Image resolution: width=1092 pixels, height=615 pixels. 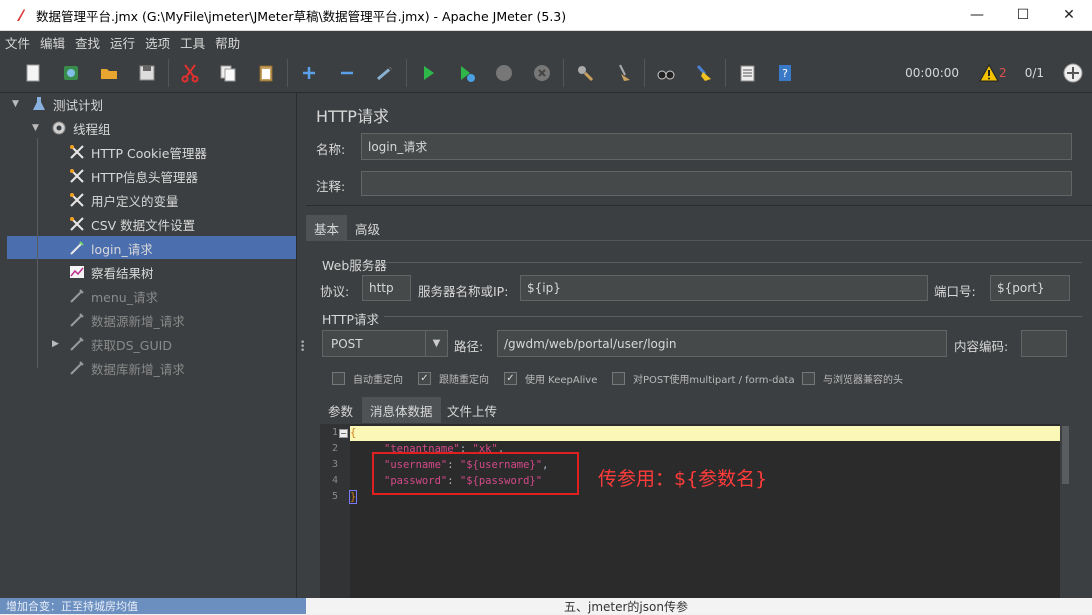 I want to click on comment-label: 注释:, so click(x=331, y=186).